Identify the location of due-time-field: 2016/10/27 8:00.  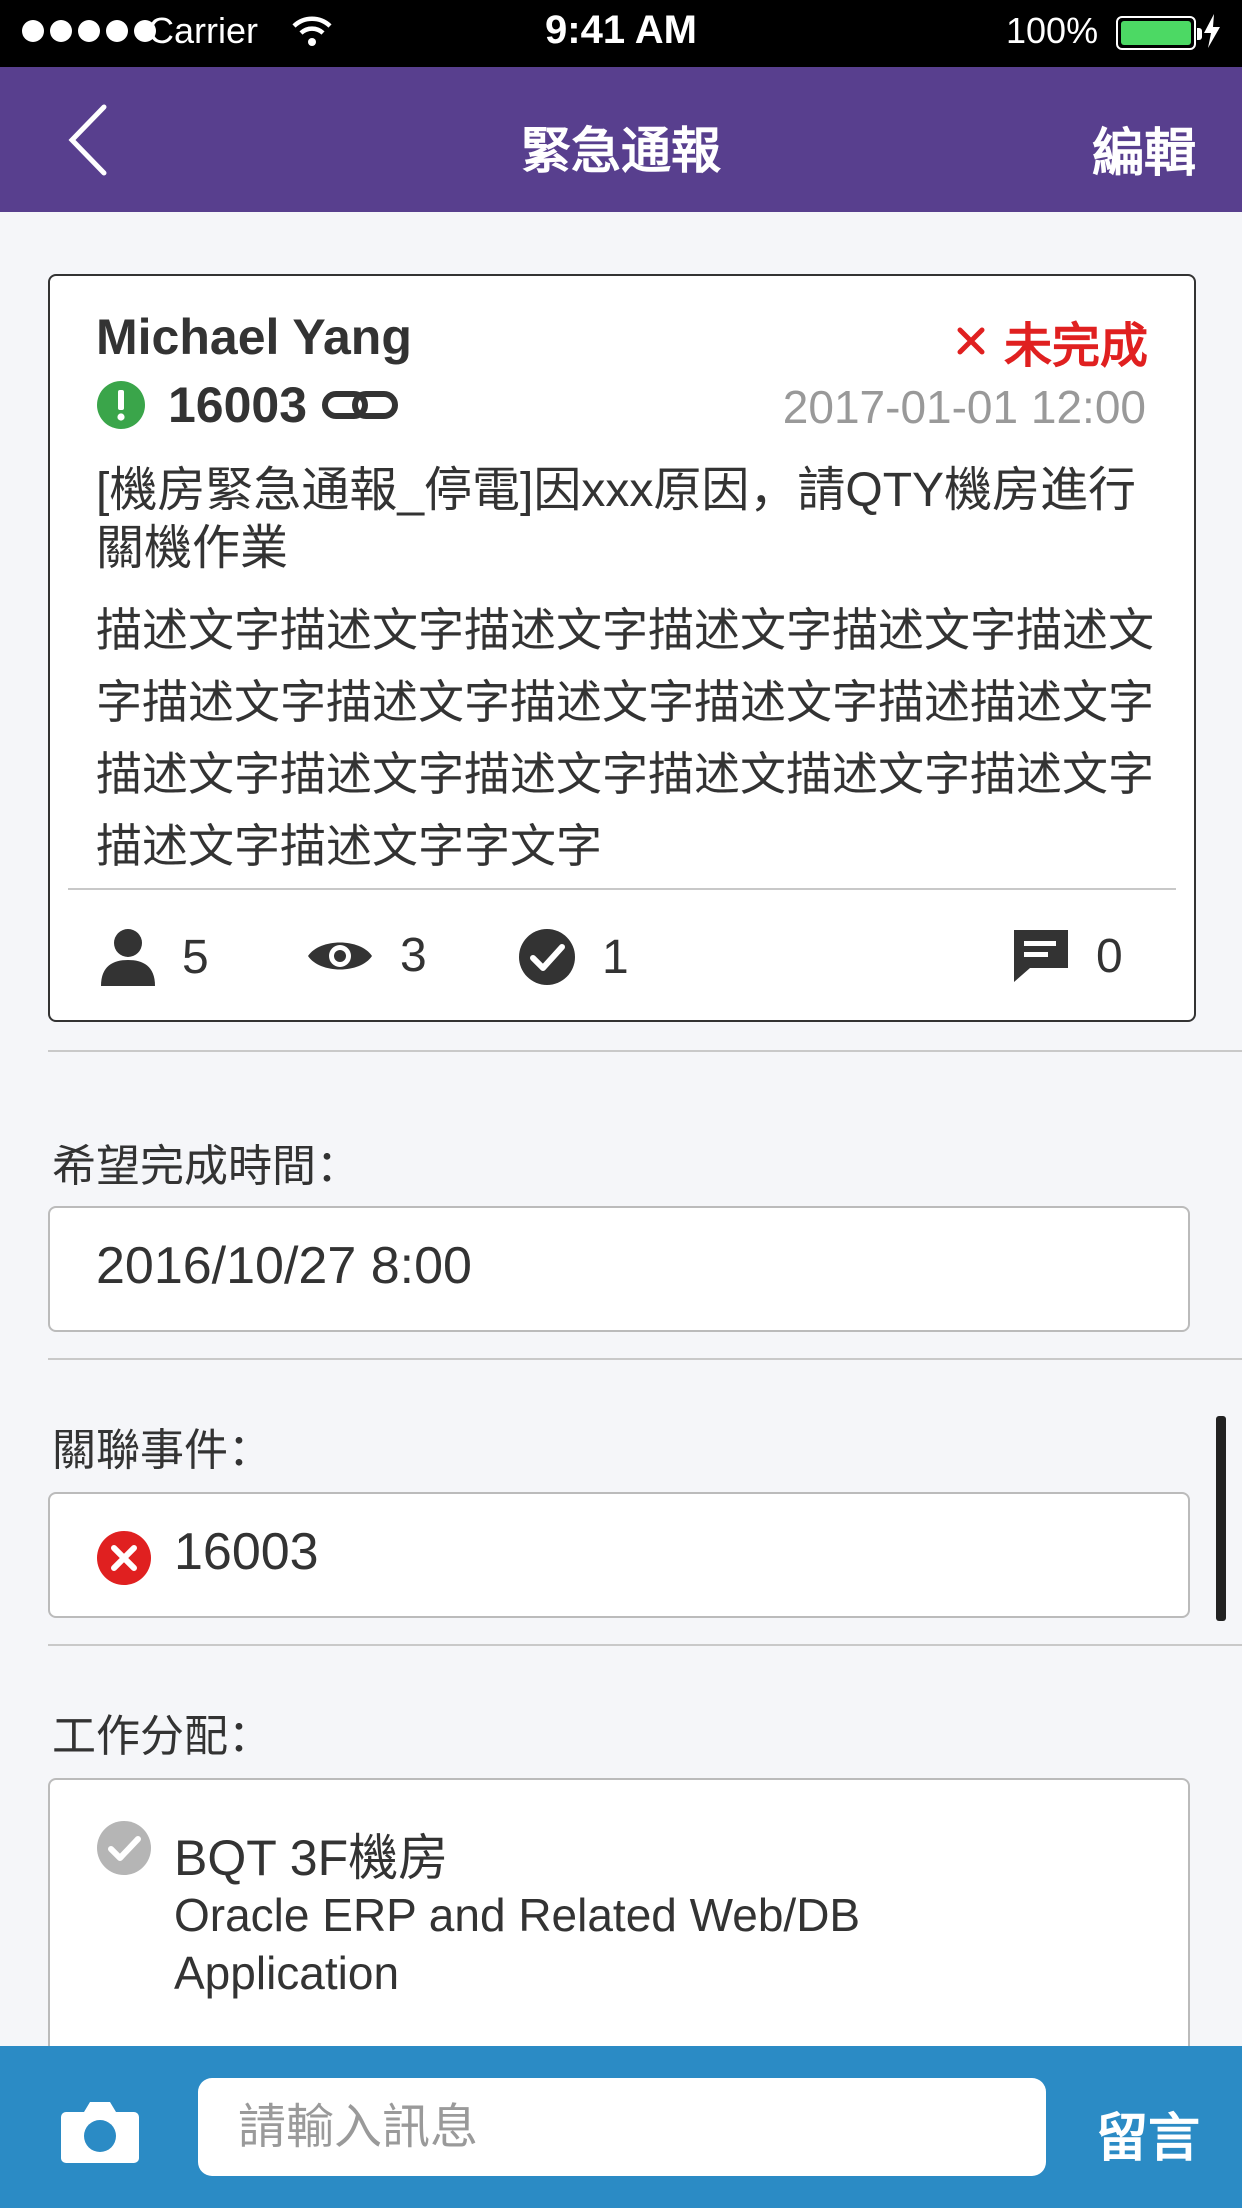
(619, 1269).